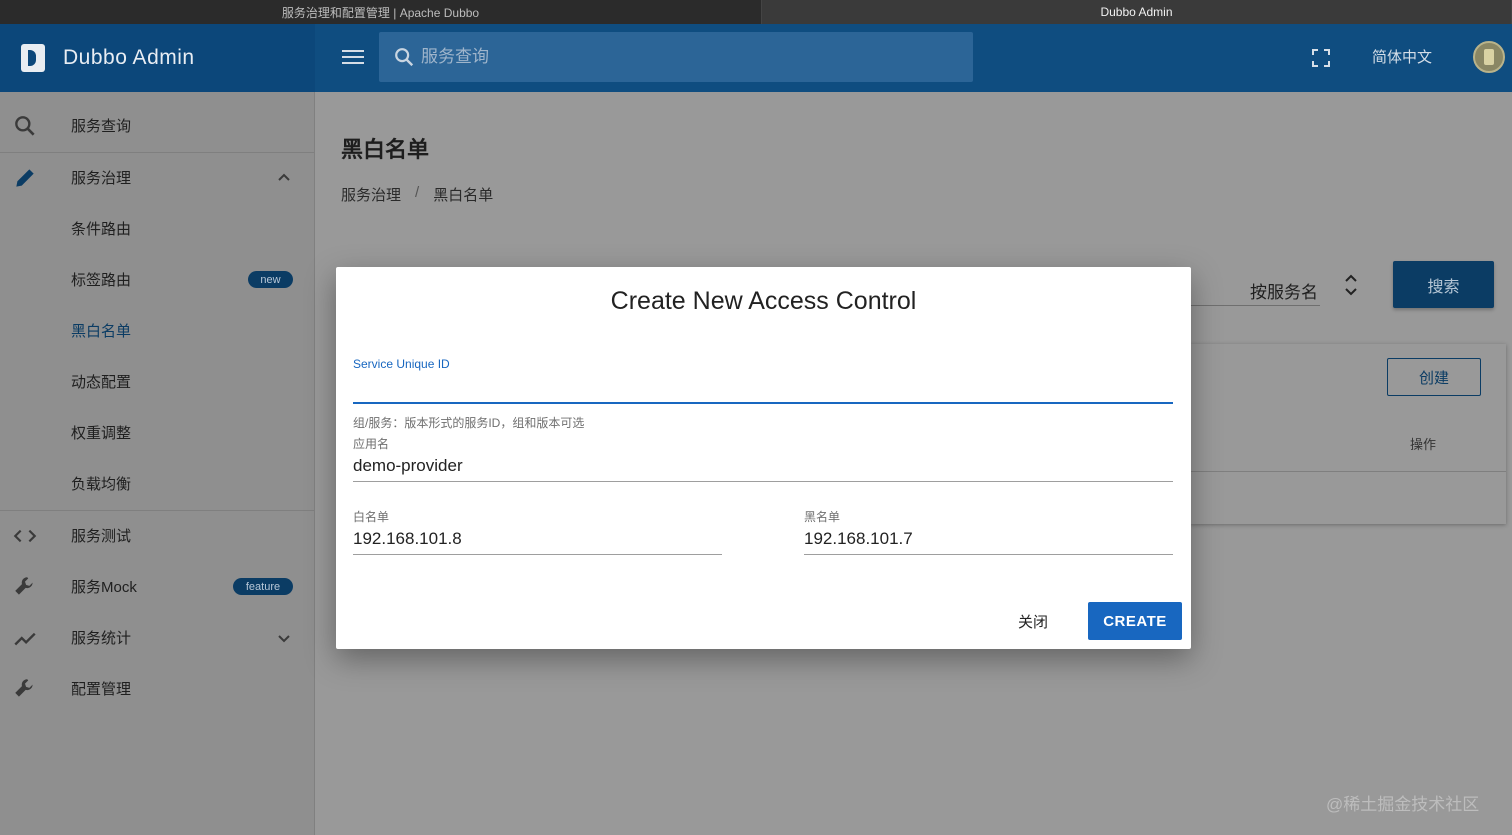  What do you see at coordinates (537, 554) in the screenshot?
I see `whitelist-underline` at bounding box center [537, 554].